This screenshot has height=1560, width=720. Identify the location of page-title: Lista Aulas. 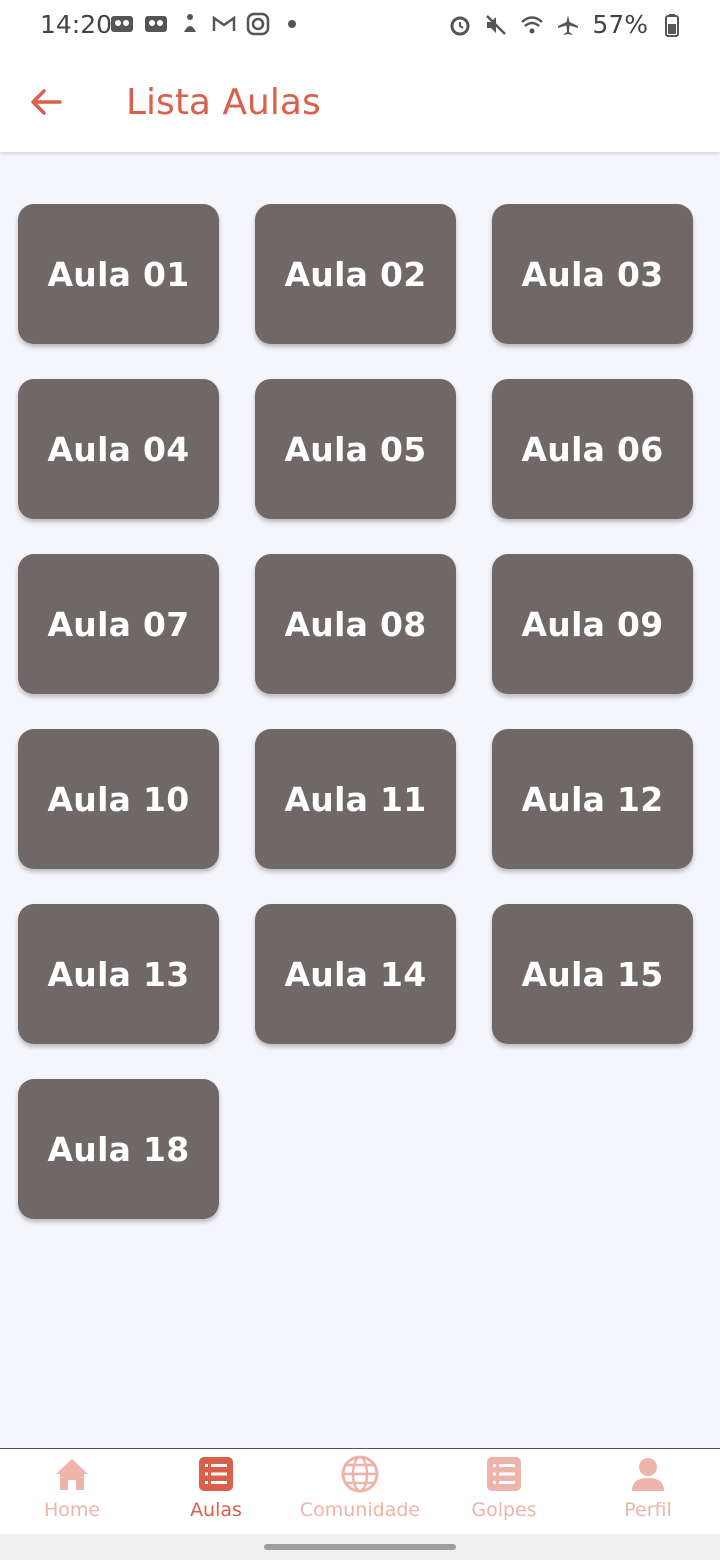
(223, 102).